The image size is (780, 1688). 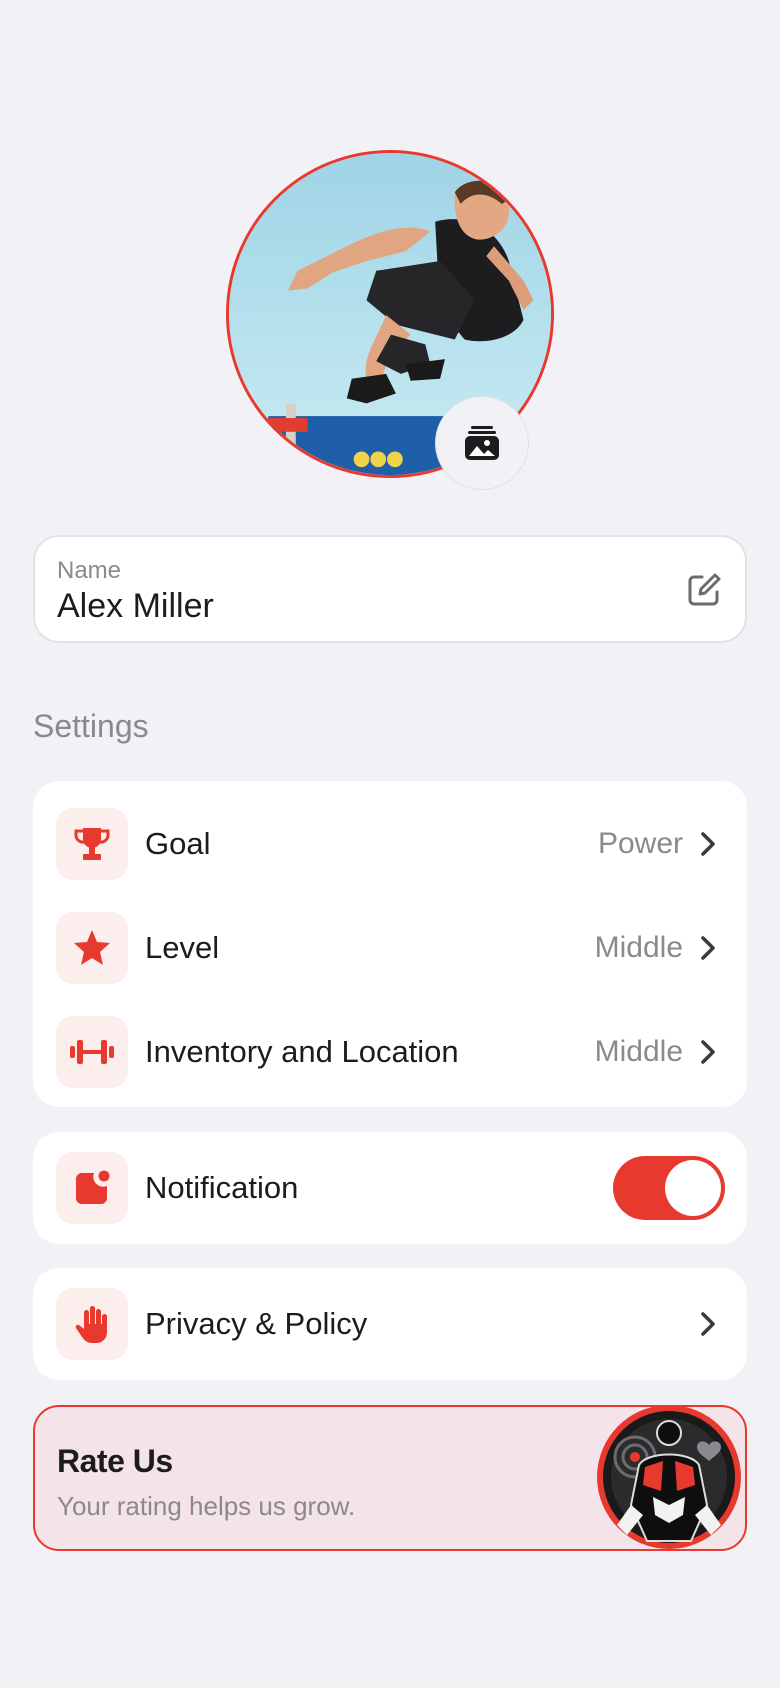 I want to click on toggle-knob, so click(x=693, y=1188).